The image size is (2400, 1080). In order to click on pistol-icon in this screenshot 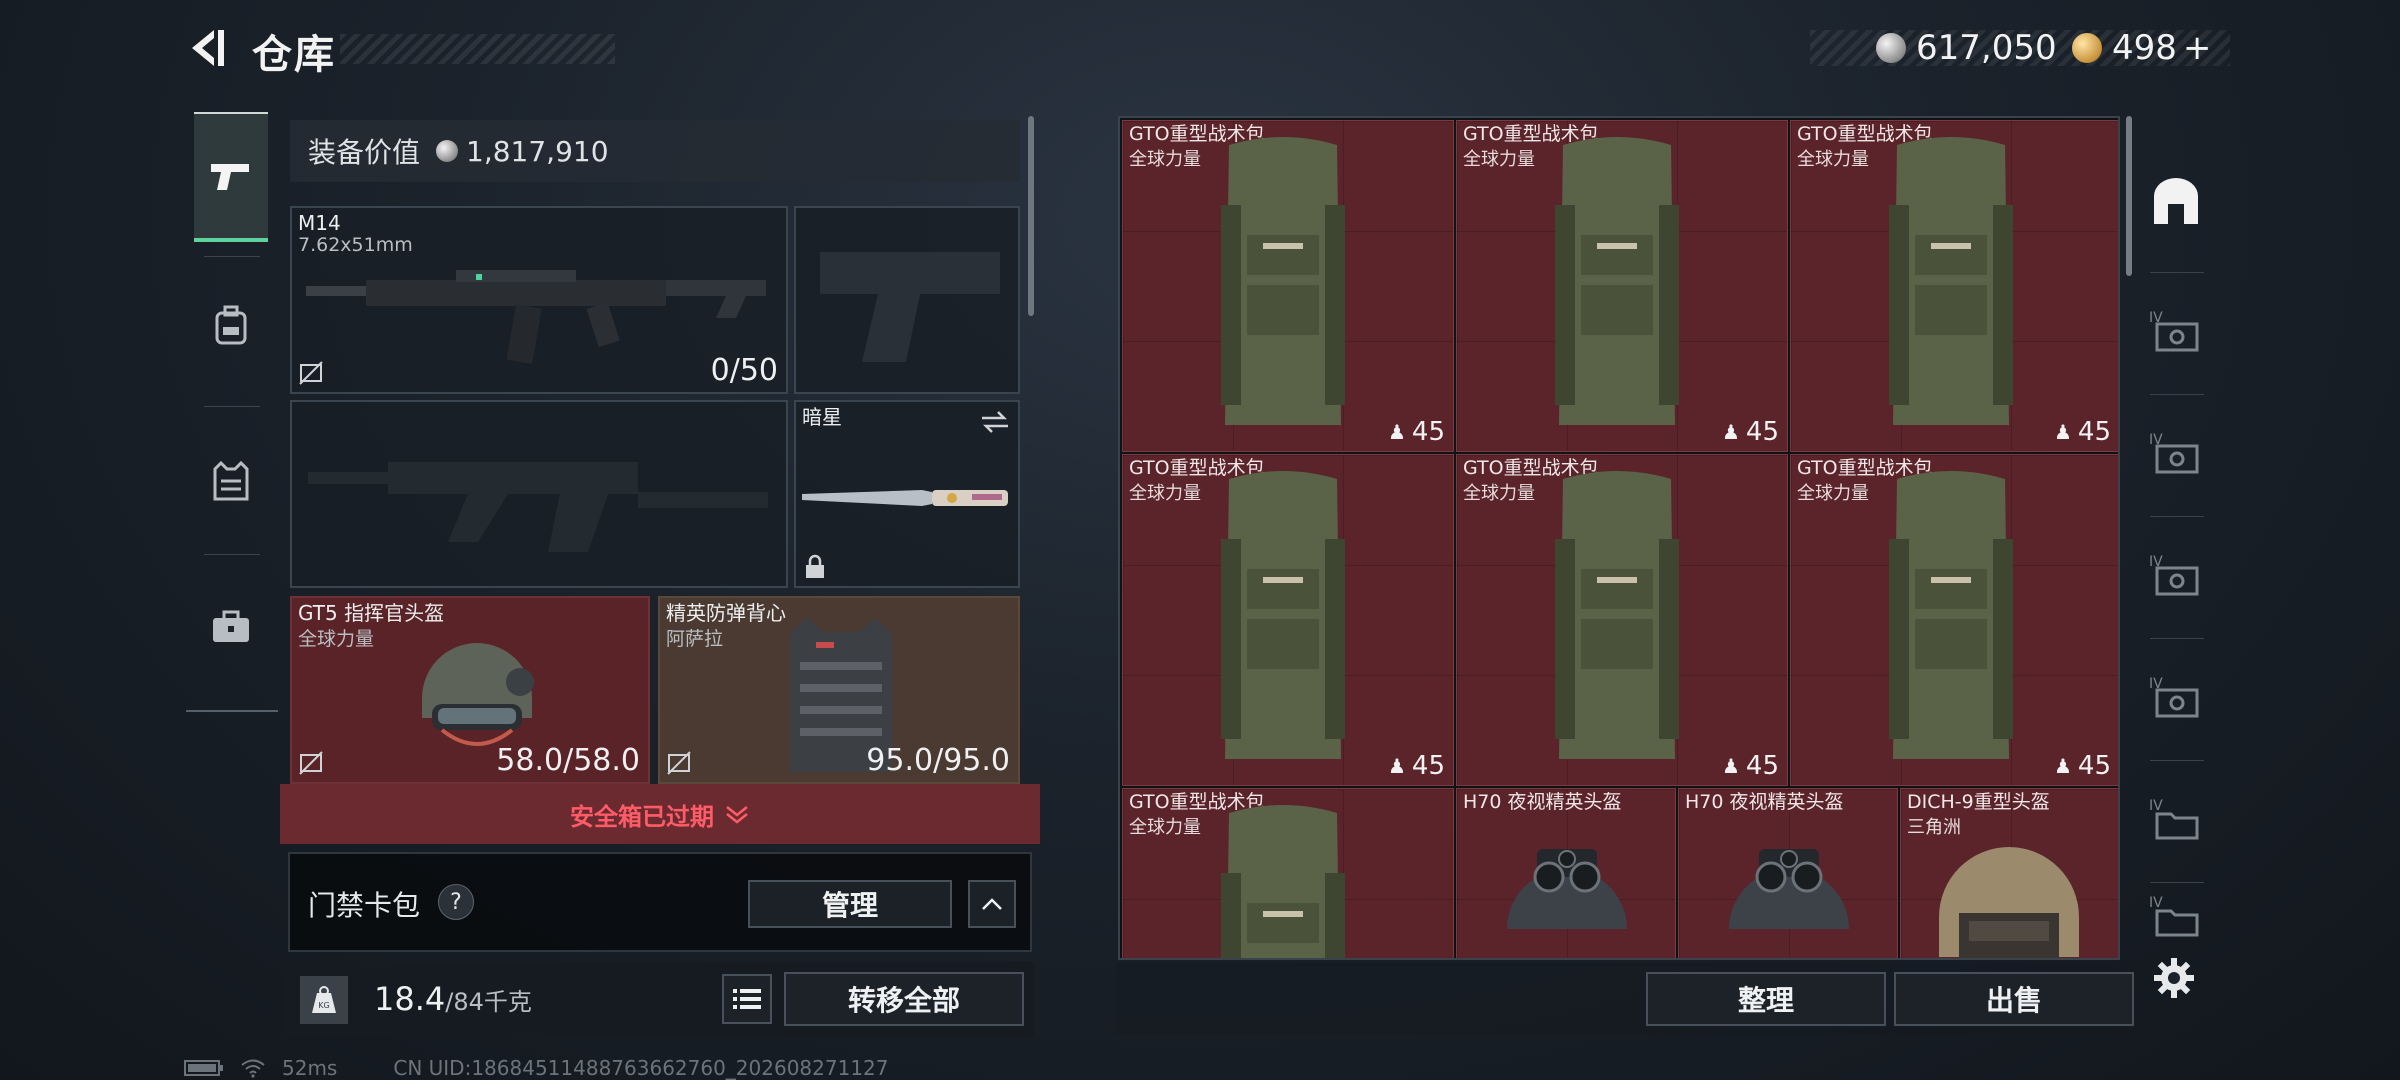, I will do `click(230, 177)`.